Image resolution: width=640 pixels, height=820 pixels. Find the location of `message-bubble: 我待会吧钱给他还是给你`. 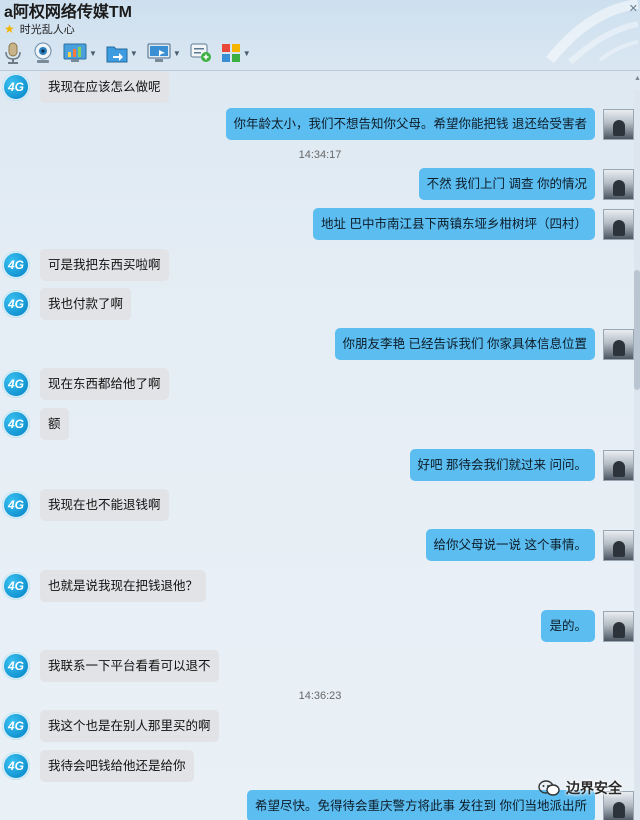

message-bubble: 我待会吧钱给他还是给你 is located at coordinates (117, 766).